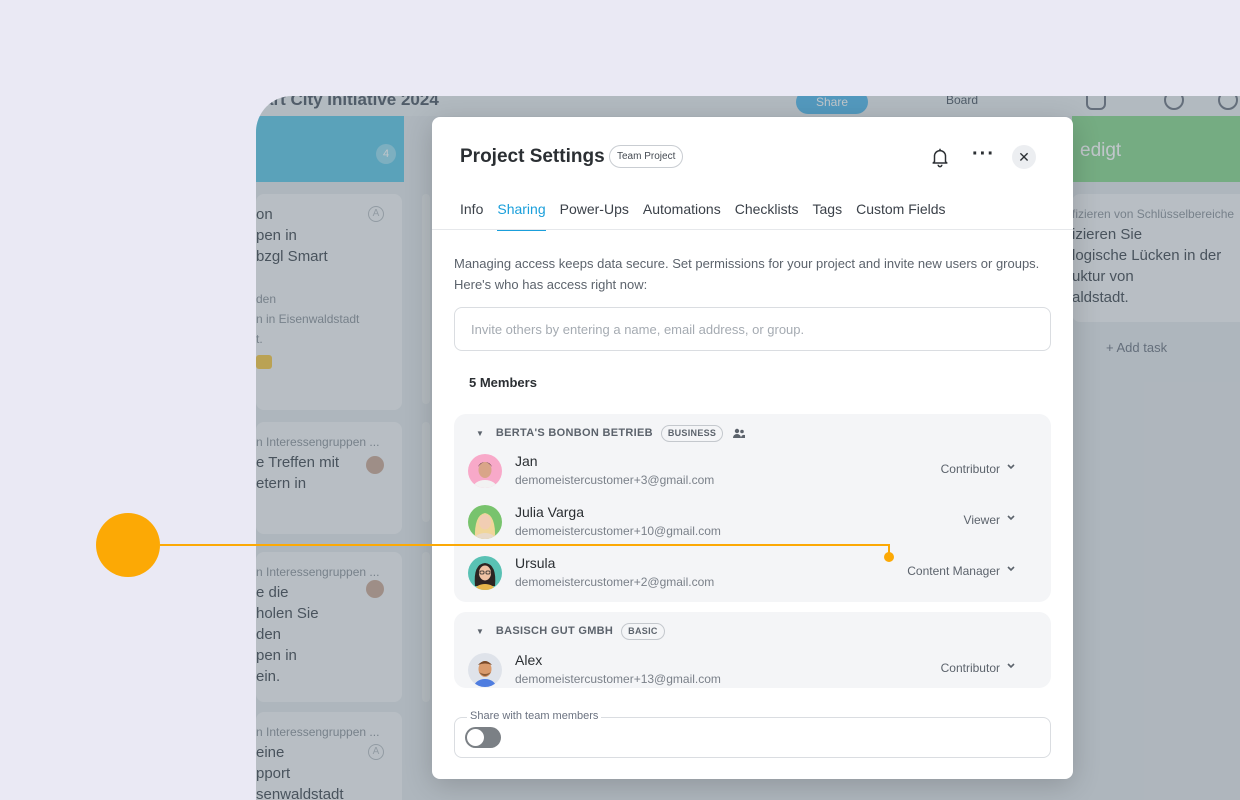 The width and height of the screenshot is (1240, 800). I want to click on plan-badge: BUSINESS, so click(692, 433).